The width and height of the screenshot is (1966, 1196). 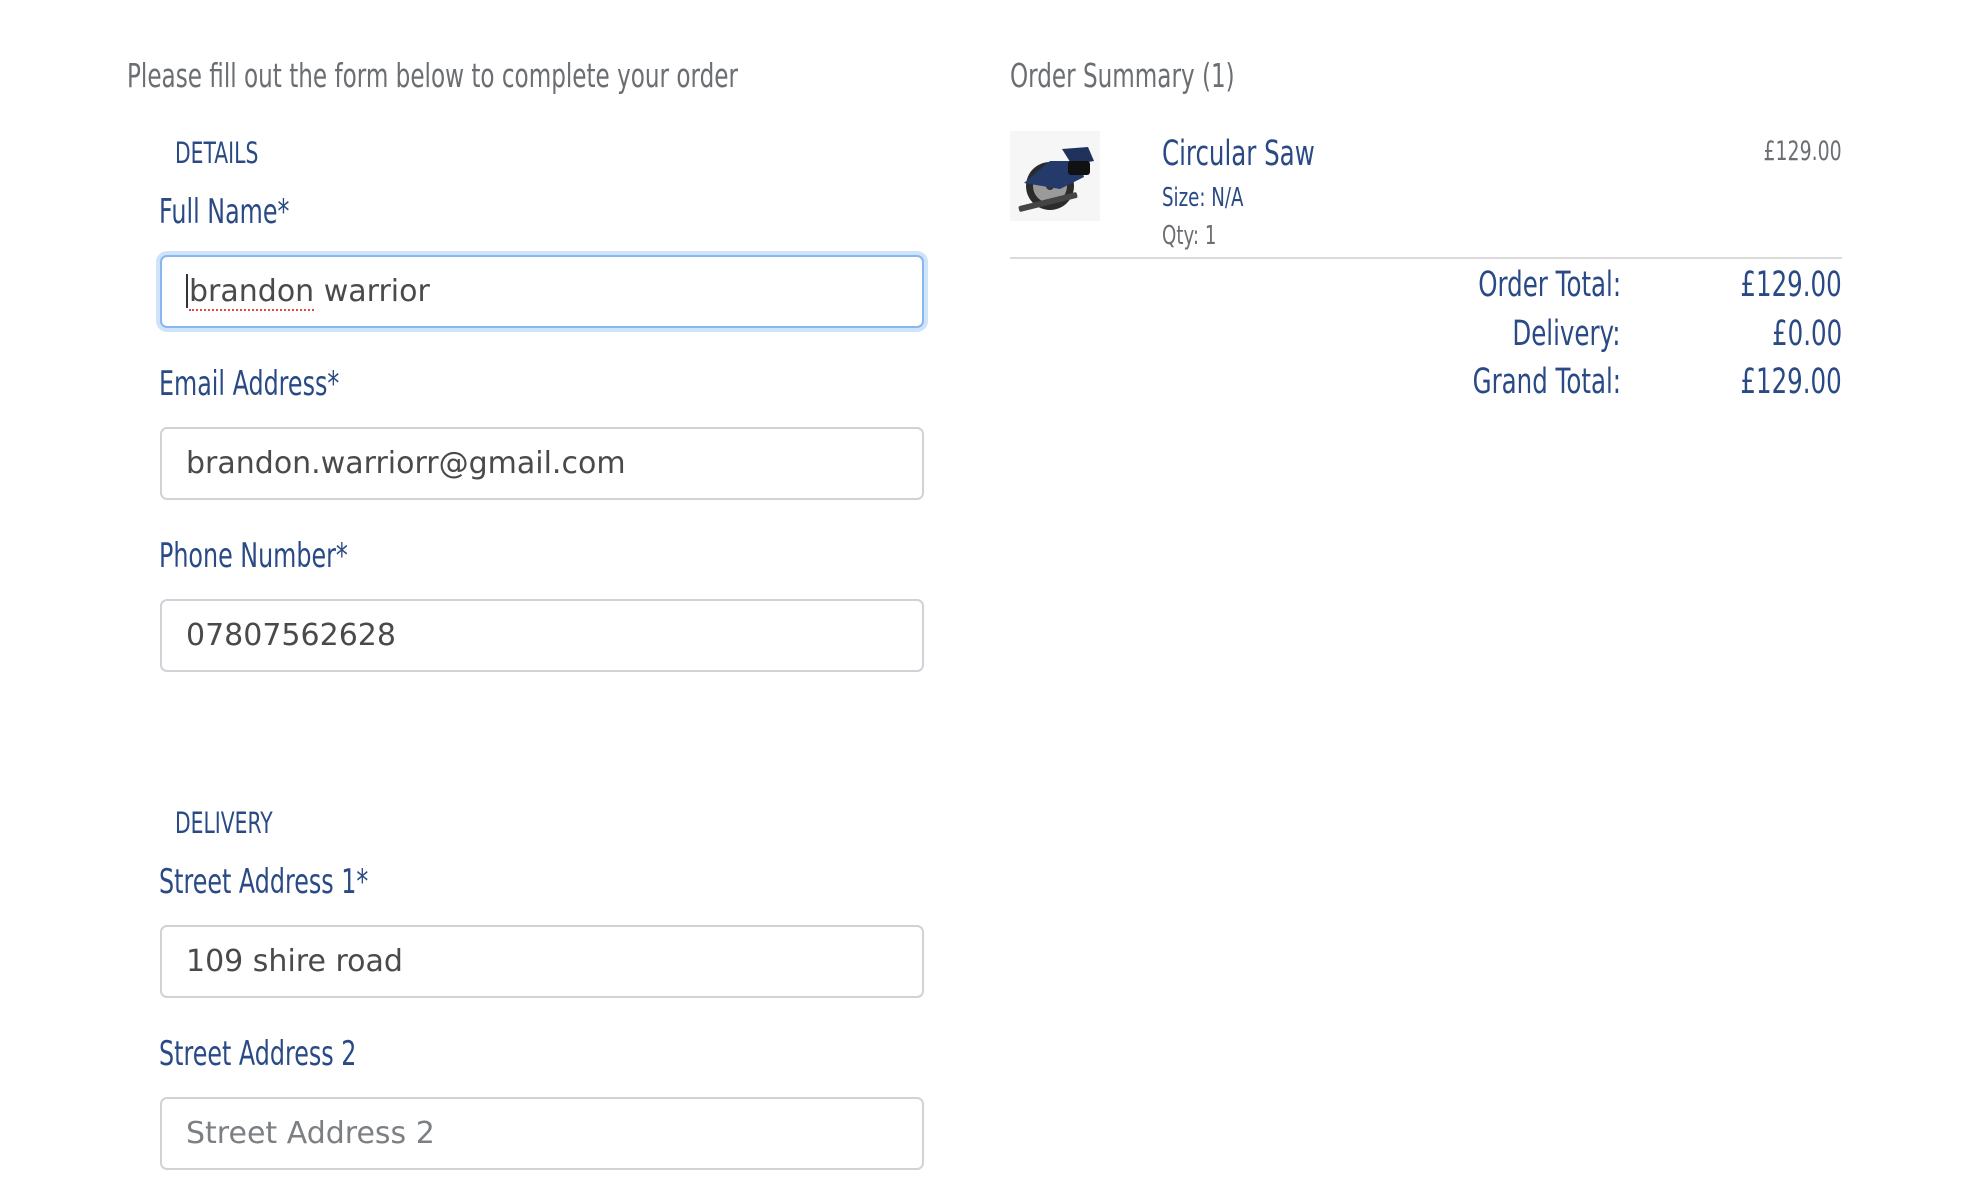 I want to click on item-size: Size: N/A, so click(x=1203, y=198).